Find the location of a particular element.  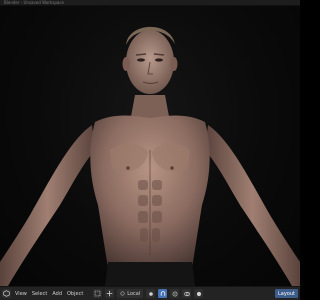

workspace-tab: Layout is located at coordinates (286, 293).